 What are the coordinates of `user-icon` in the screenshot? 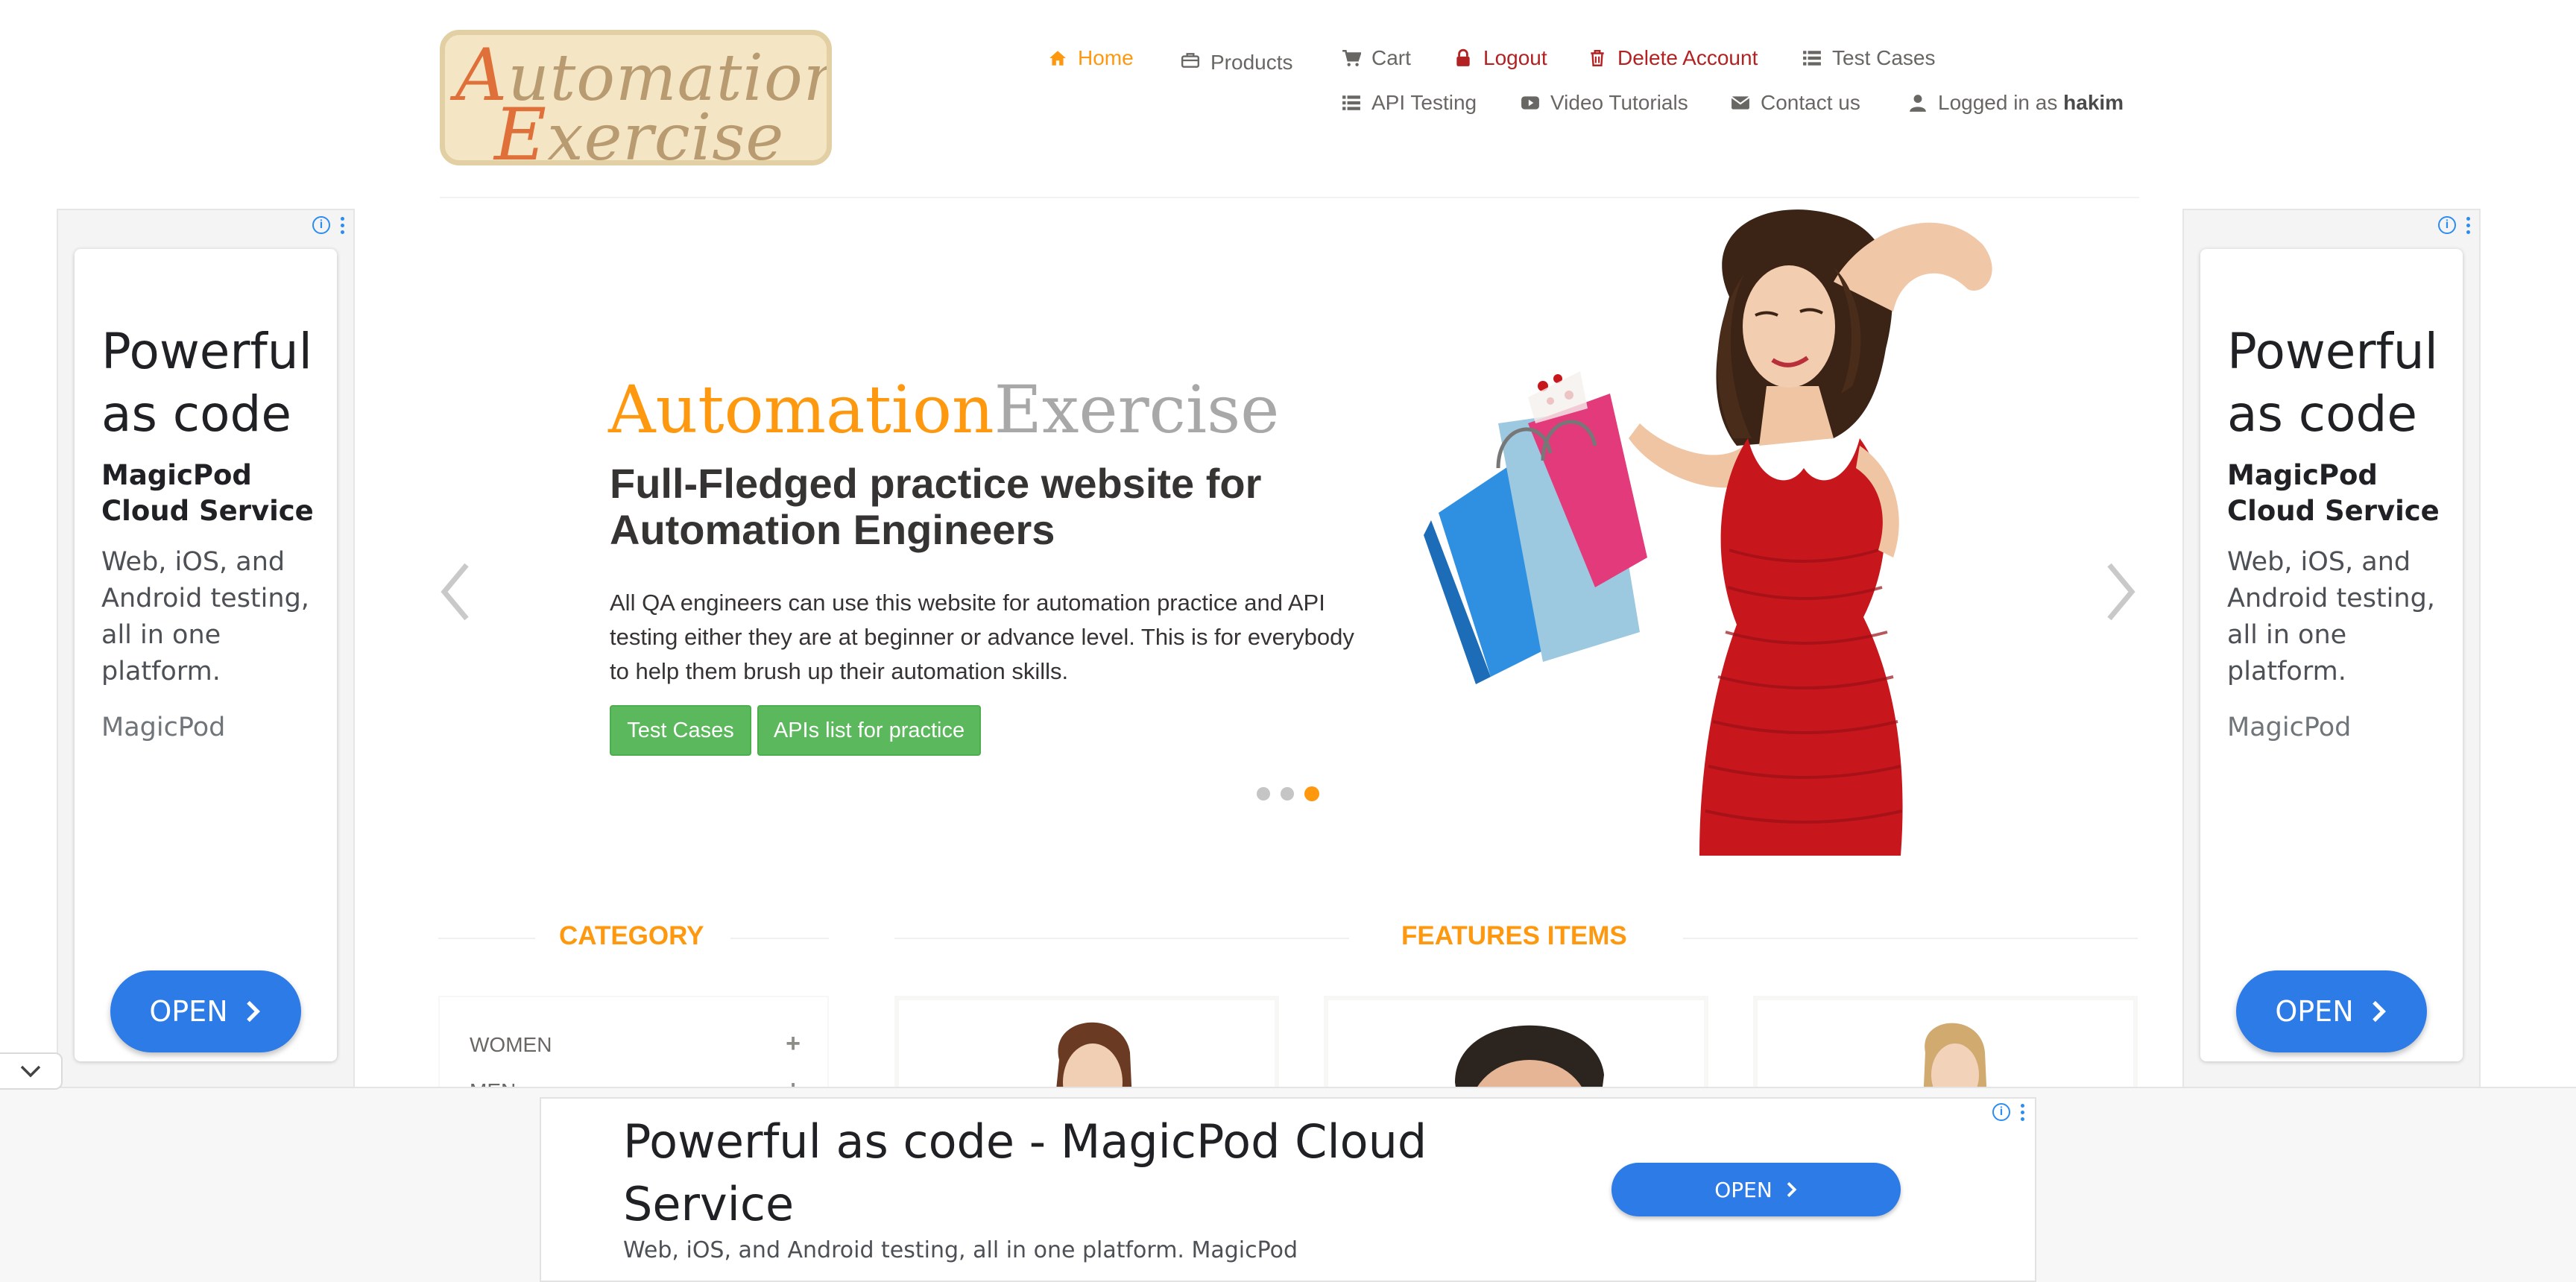 It's located at (1918, 103).